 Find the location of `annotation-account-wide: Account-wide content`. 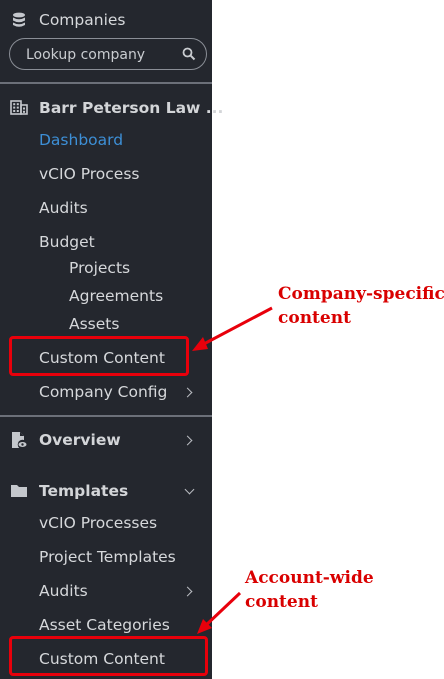

annotation-account-wide: Account-wide content is located at coordinates (309, 590).